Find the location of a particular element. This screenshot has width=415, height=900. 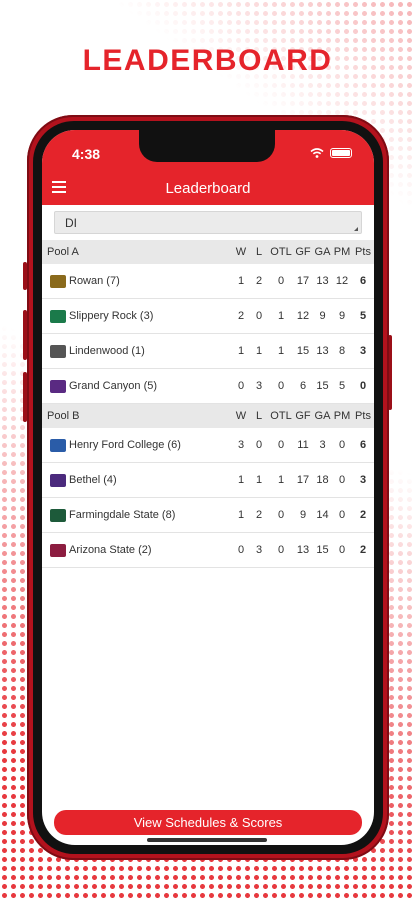

pool-name: Pool A is located at coordinates (63, 252).